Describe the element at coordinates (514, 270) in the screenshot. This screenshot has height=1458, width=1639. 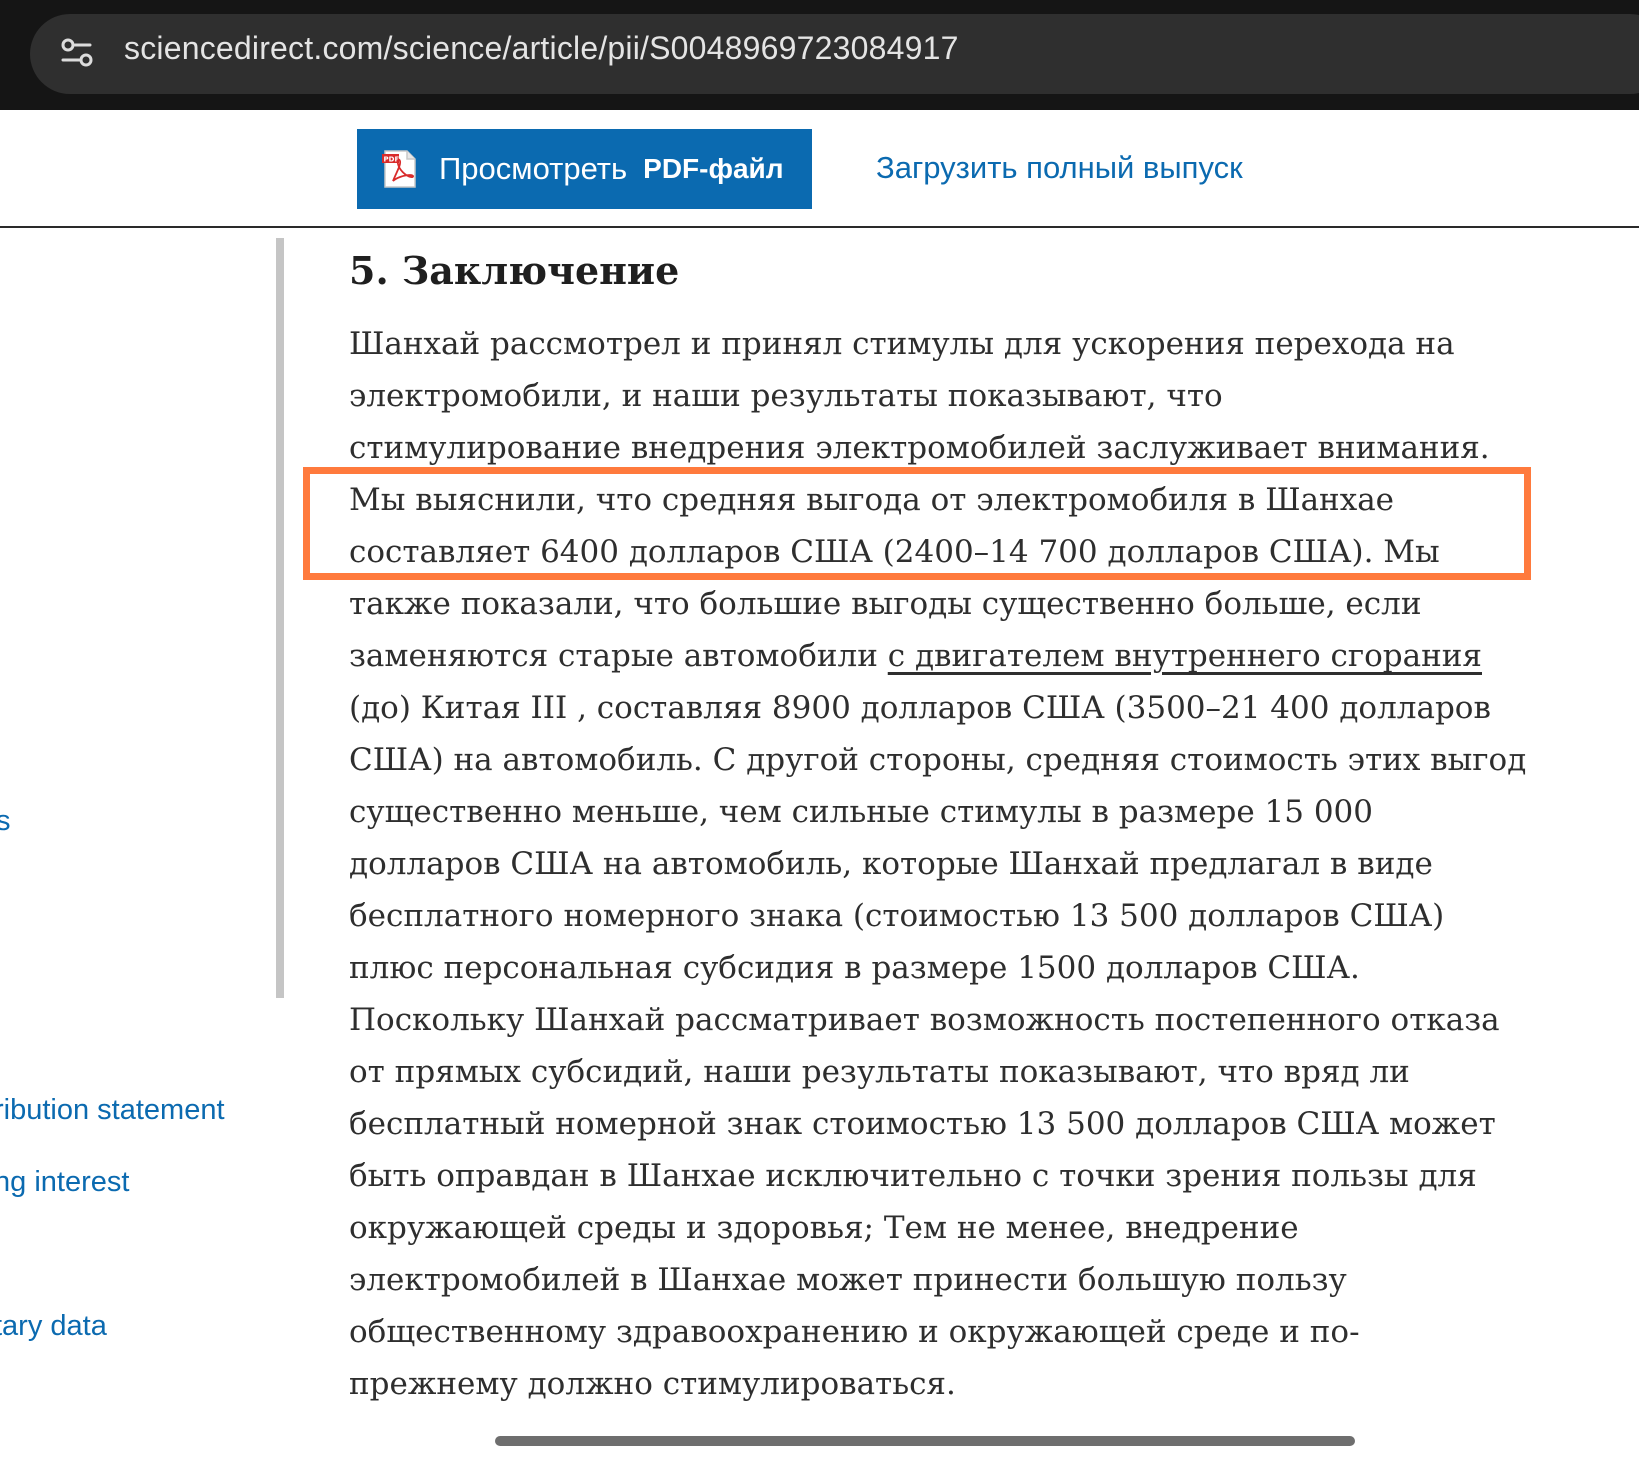
I see `section-title: 5. Заключение` at that location.